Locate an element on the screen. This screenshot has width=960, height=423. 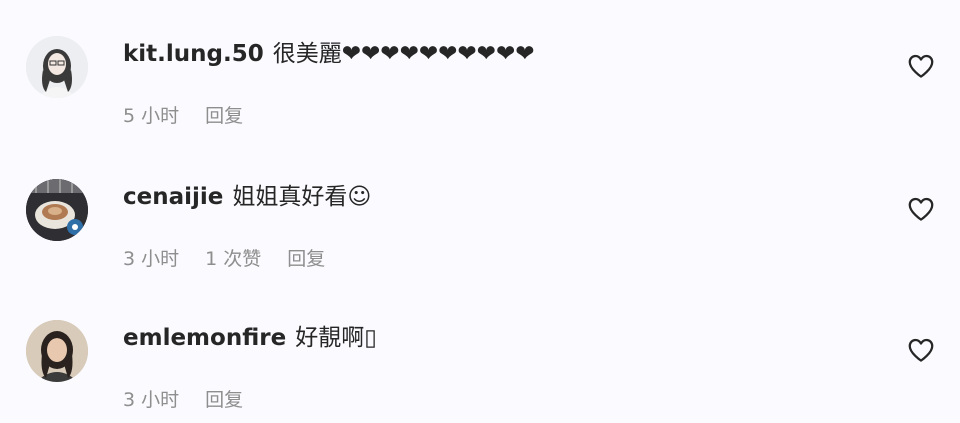
comment-line: emlemonfire 好靚啊▯ is located at coordinates (250, 338).